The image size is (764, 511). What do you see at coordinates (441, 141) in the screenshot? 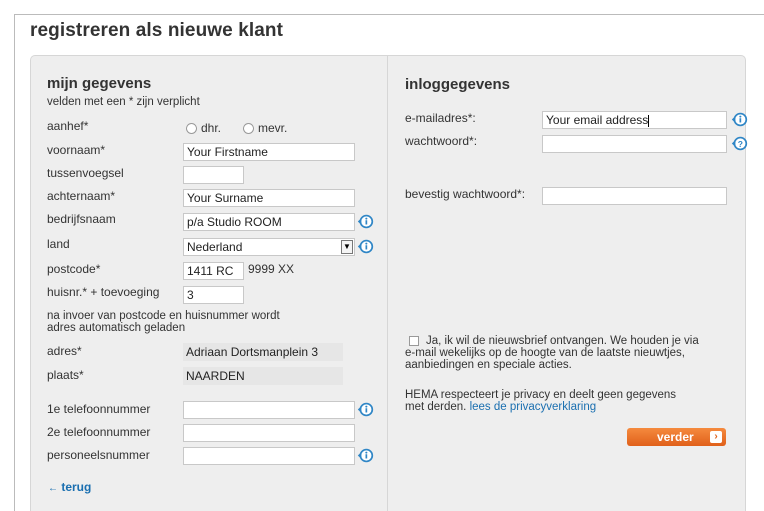
I see `wachtwoord-label: wachtwoord*:` at bounding box center [441, 141].